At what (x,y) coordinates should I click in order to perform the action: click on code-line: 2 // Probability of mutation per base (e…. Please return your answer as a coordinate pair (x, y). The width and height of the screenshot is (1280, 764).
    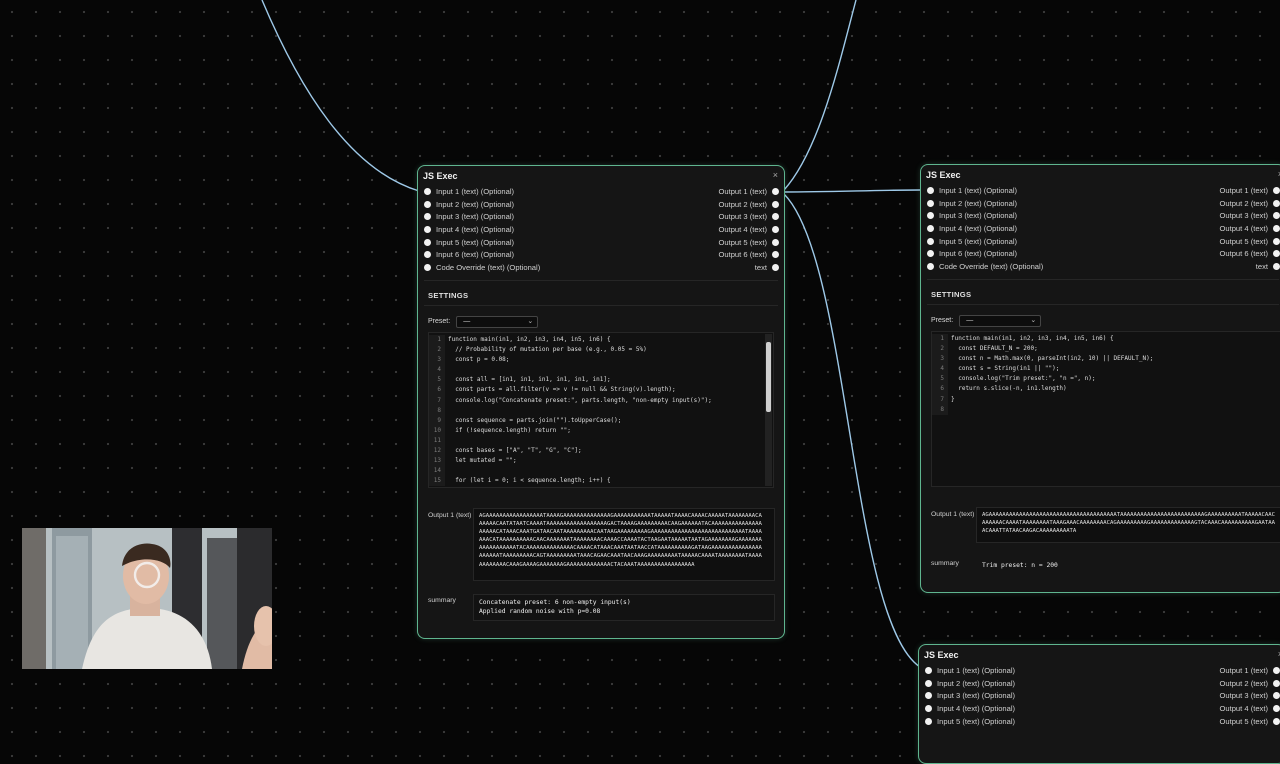
    Looking at the image, I should click on (601, 350).